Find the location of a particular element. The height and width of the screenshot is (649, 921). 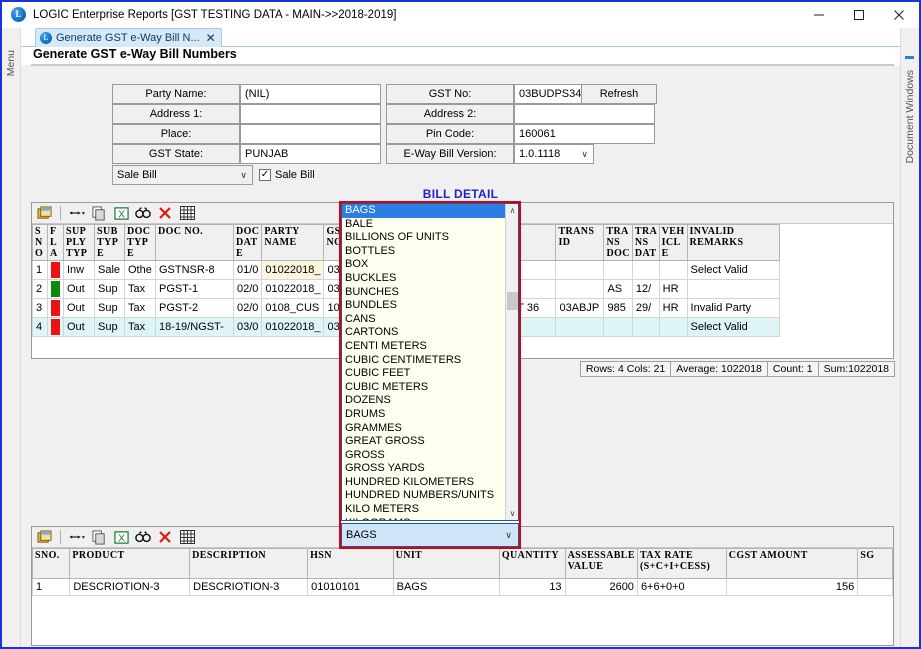

maximize-icon is located at coordinates (859, 15).